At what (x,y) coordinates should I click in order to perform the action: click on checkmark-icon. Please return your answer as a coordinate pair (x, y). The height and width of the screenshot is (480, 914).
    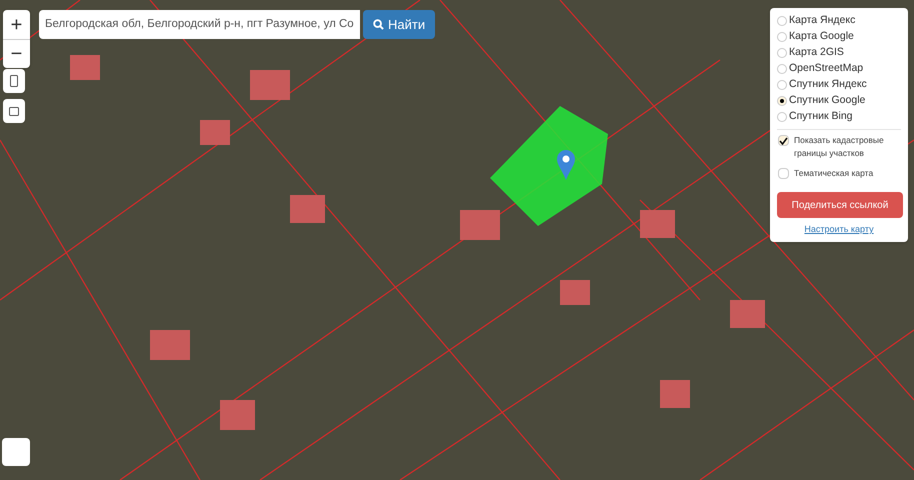
    Looking at the image, I should click on (783, 140).